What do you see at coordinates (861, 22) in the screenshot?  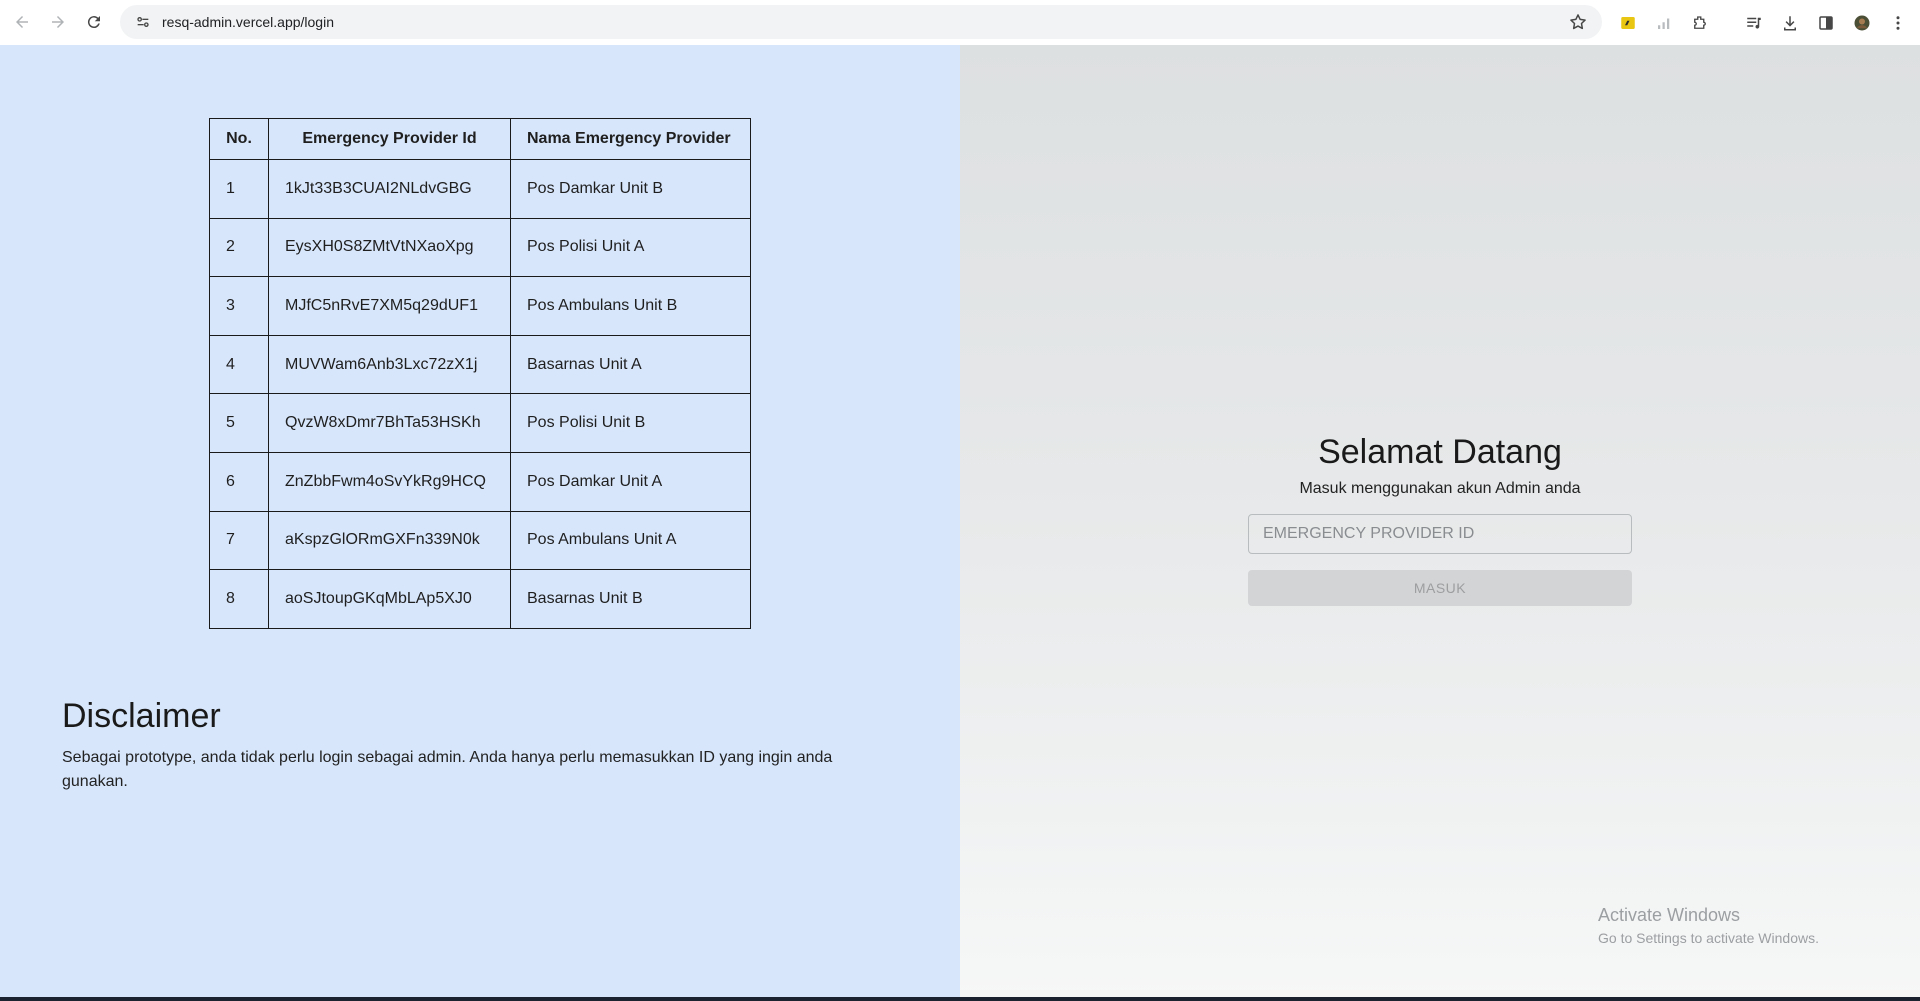 I see `address-bar: resq-admin.vercel.app/login` at bounding box center [861, 22].